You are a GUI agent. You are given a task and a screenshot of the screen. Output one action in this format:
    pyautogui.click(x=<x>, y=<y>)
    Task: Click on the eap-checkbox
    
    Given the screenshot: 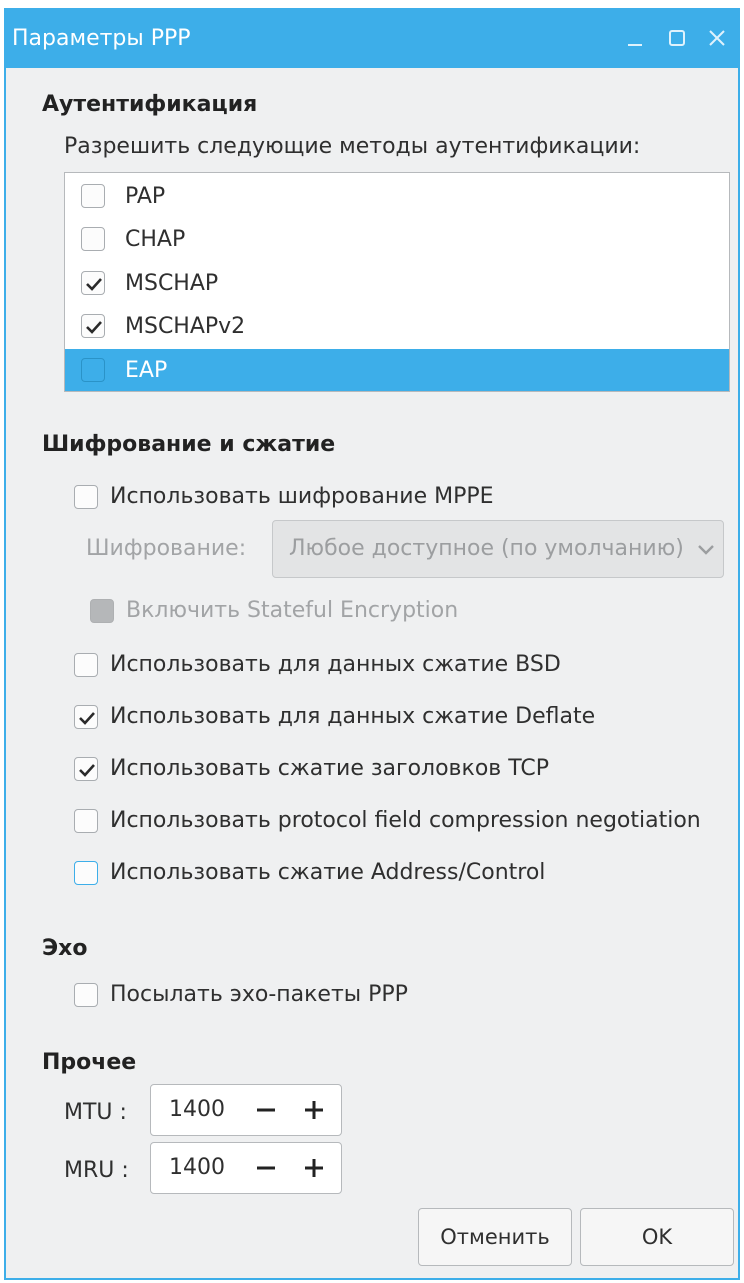 What is the action you would take?
    pyautogui.click(x=93, y=370)
    